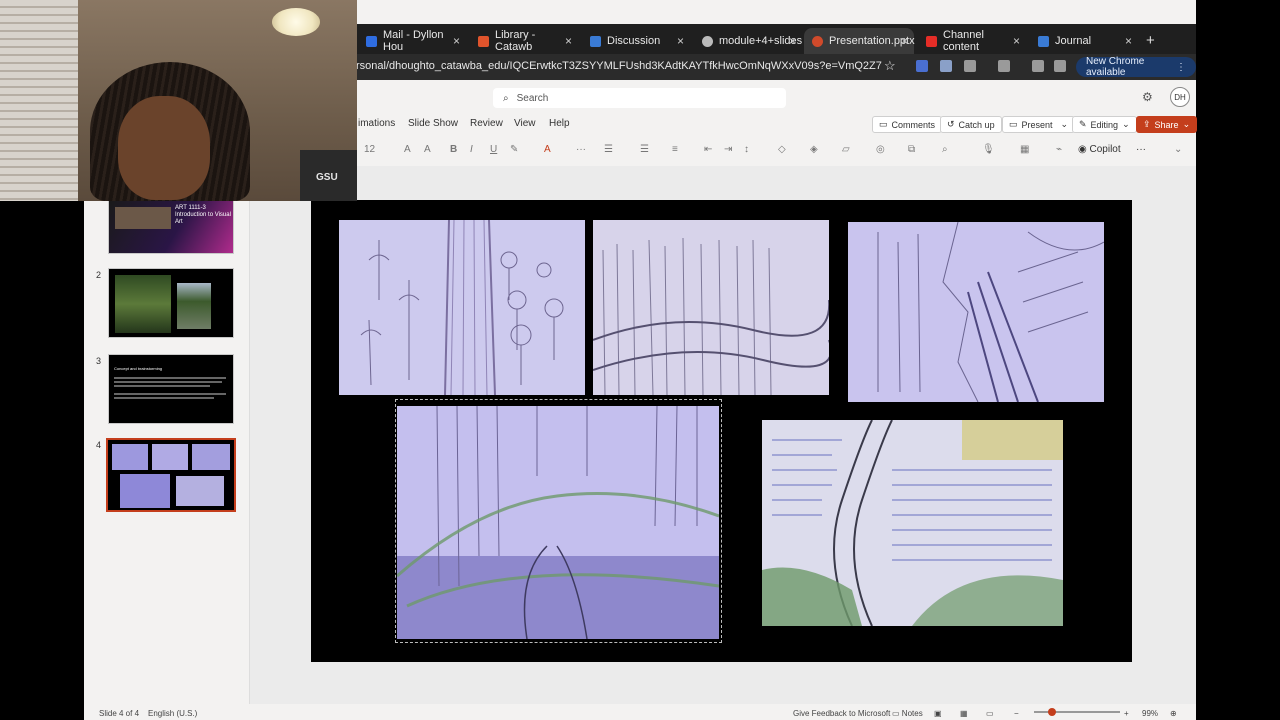 This screenshot has width=1280, height=720. What do you see at coordinates (407, 149) in the screenshot?
I see `increase-font-icon: A` at bounding box center [407, 149].